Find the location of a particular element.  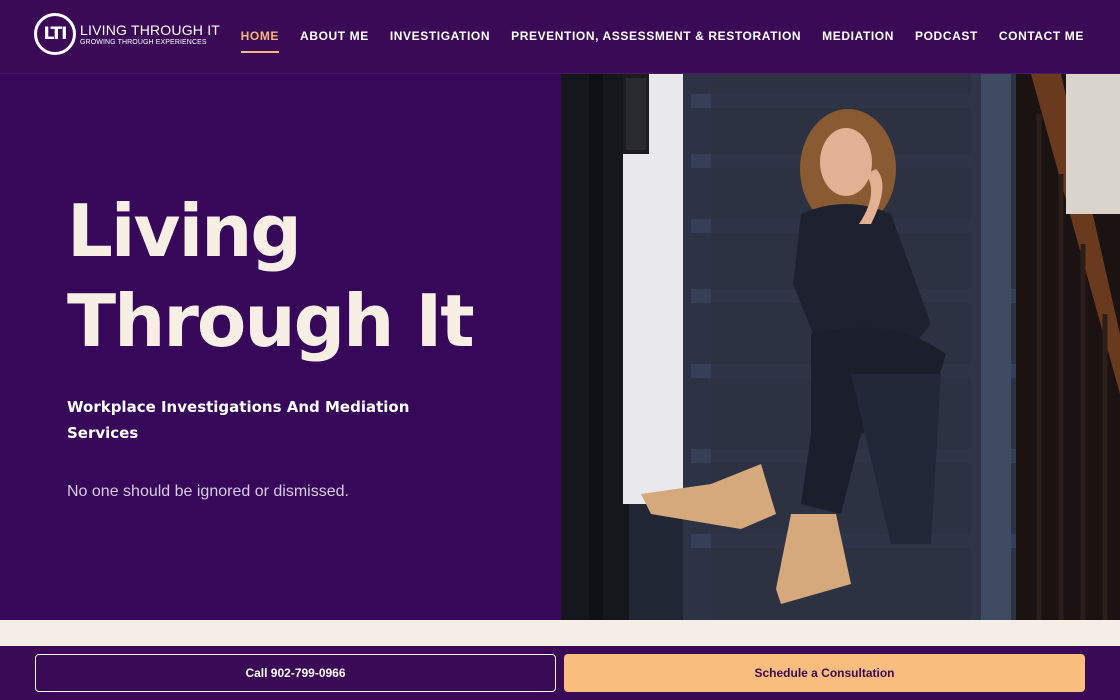

brand-tagline: GROWING THROUGH EXPERIENCES is located at coordinates (143, 42).